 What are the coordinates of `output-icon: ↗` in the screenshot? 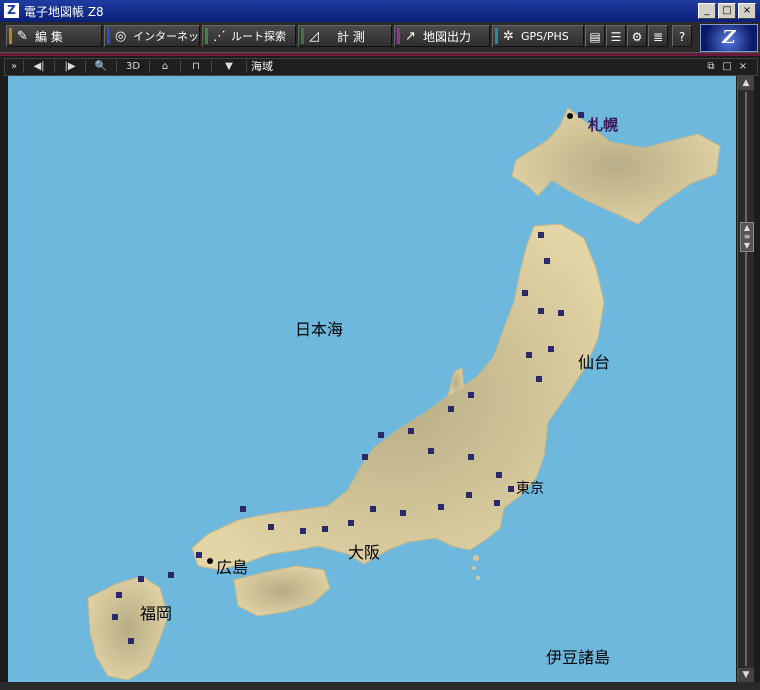 It's located at (410, 36).